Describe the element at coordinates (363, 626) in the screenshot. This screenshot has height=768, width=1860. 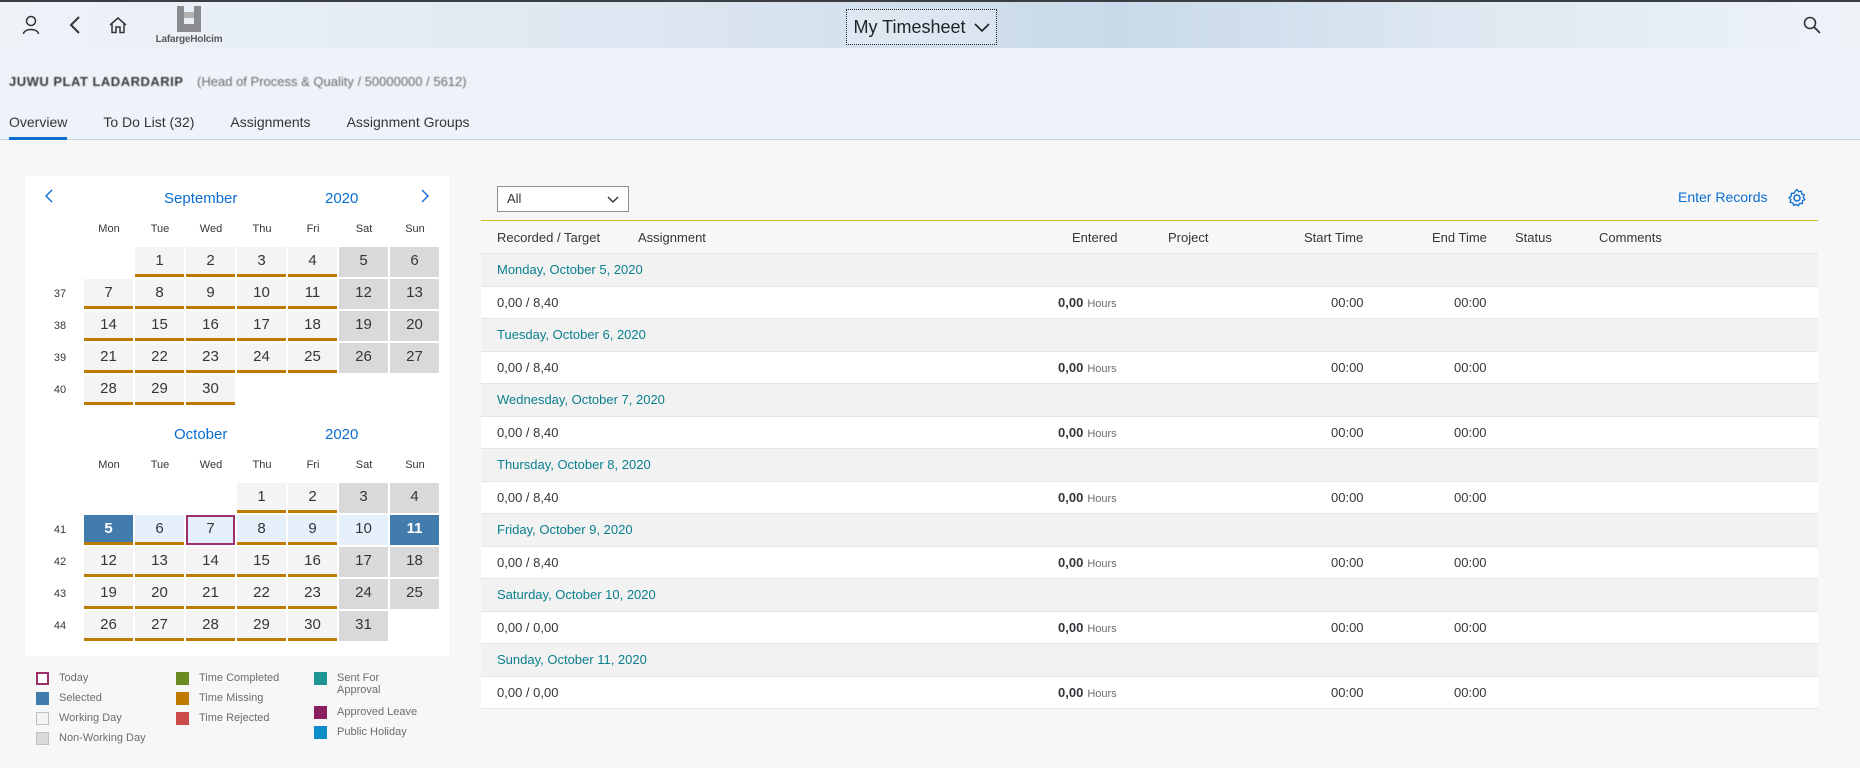
I see `calendar-day: 31` at that location.